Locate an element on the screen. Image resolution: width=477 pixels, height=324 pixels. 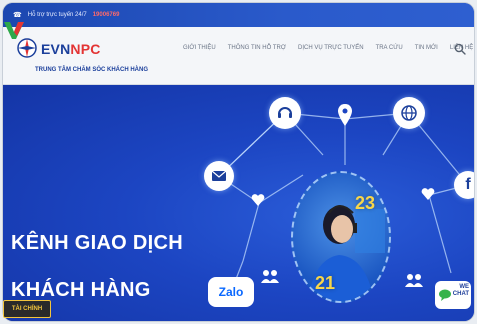
top-bar: ☎ Hỗ trợ trực tuyến 24/7 19006769 is located at coordinates (238, 15).